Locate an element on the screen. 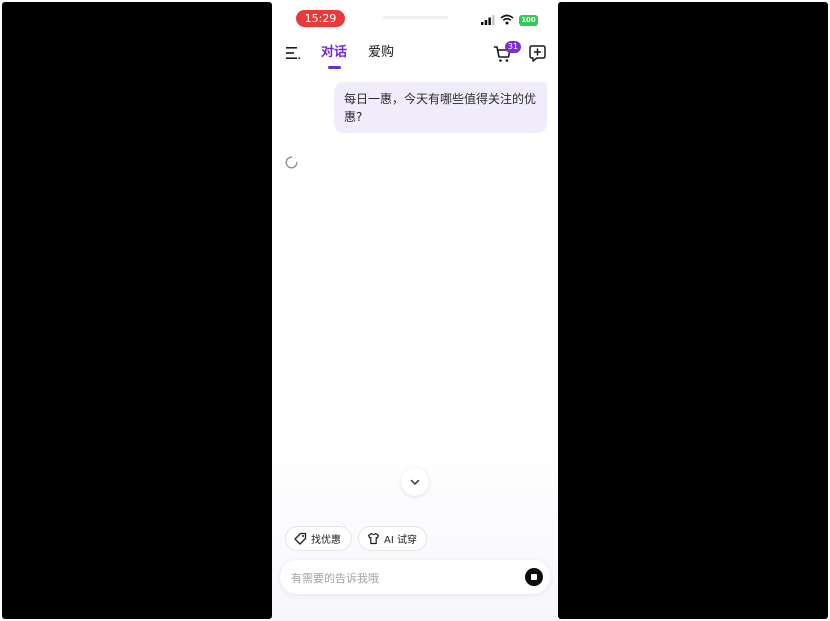 The height and width of the screenshot is (621, 830). tab-chat: 对话 is located at coordinates (334, 53).